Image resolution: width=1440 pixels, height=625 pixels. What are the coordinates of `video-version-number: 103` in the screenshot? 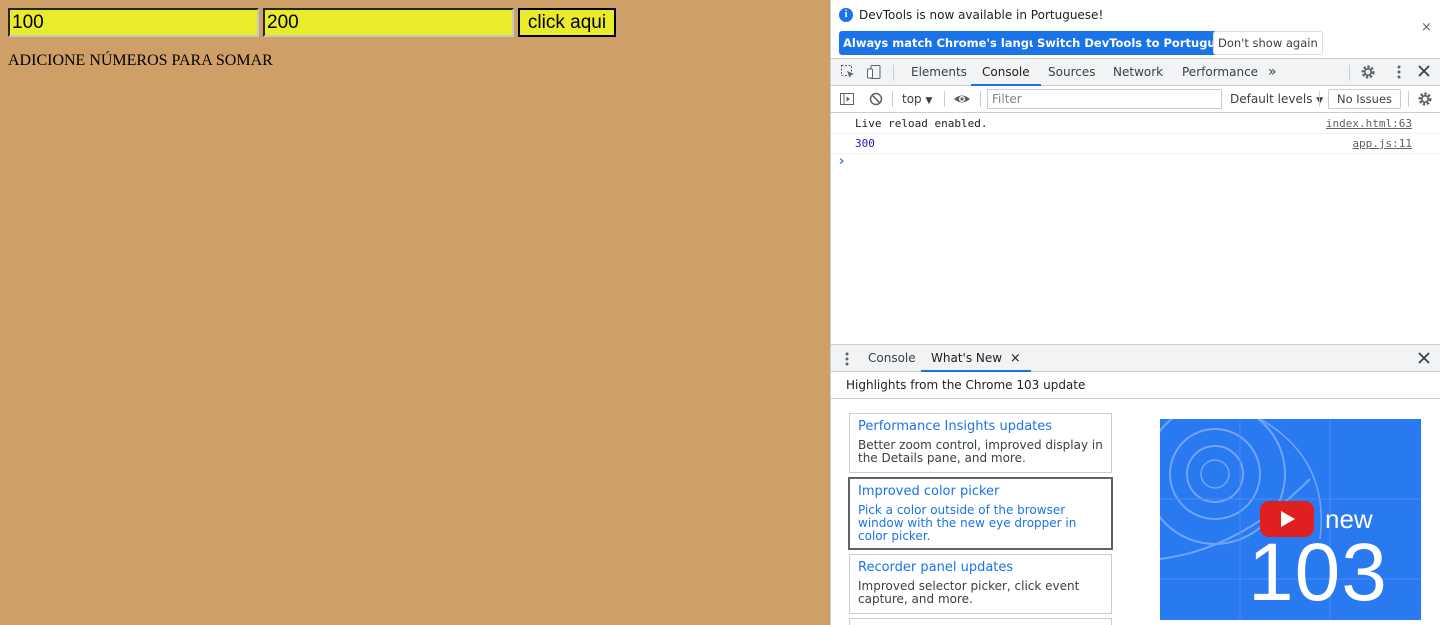 It's located at (1318, 572).